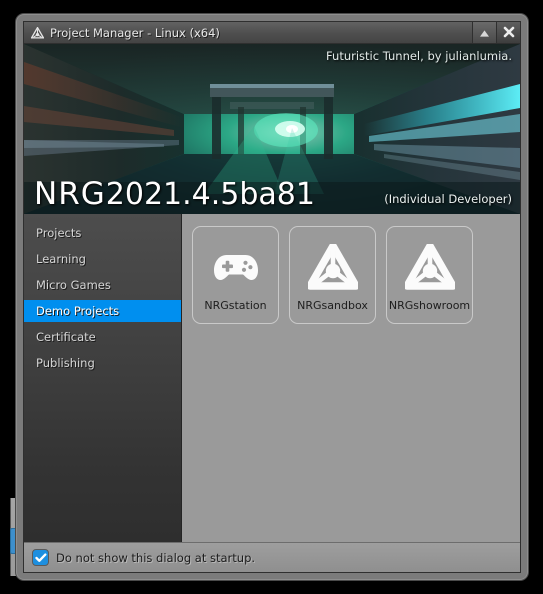  What do you see at coordinates (102, 233) in the screenshot?
I see `sidebar-item-projects: Projects` at bounding box center [102, 233].